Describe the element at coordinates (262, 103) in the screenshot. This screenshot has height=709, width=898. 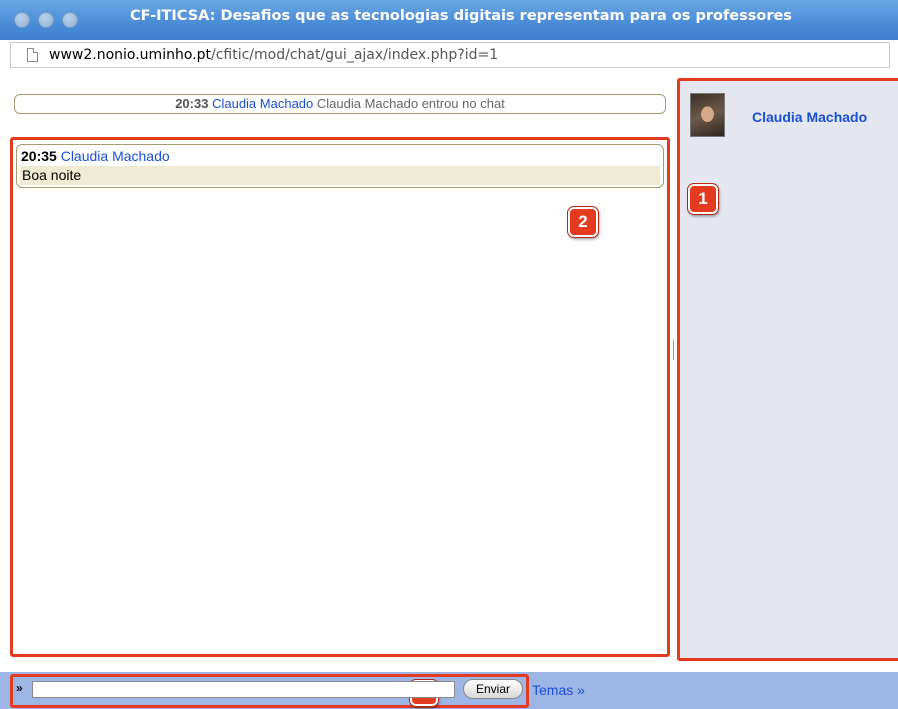
I see `system-message-user: Claudia Machado` at that location.